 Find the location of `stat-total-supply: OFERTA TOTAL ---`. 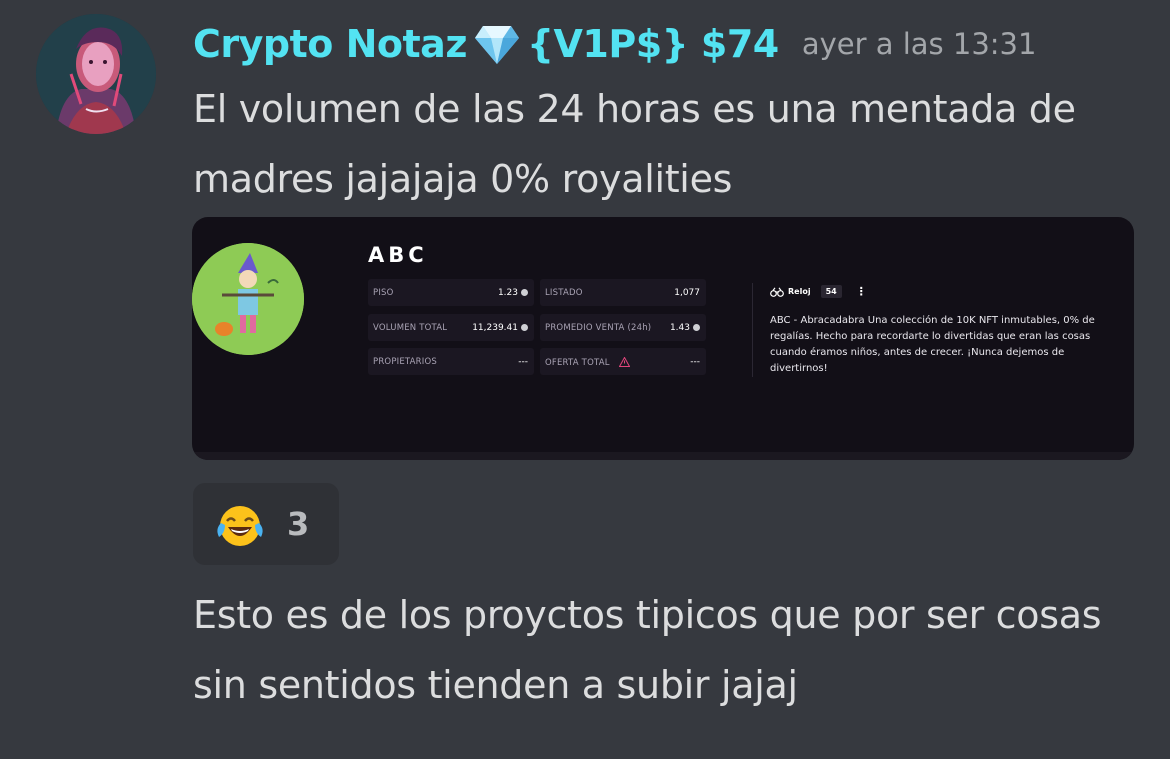

stat-total-supply: OFERTA TOTAL --- is located at coordinates (623, 361).